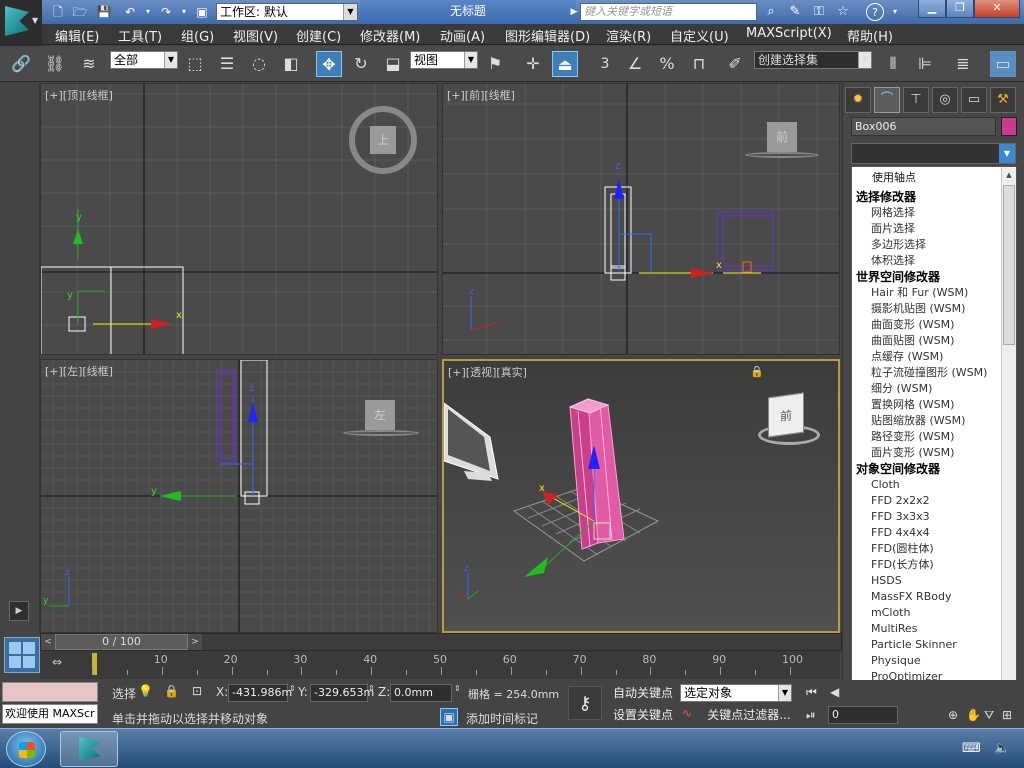  I want to click on auto-key-button: 自动关键点, so click(643, 693).